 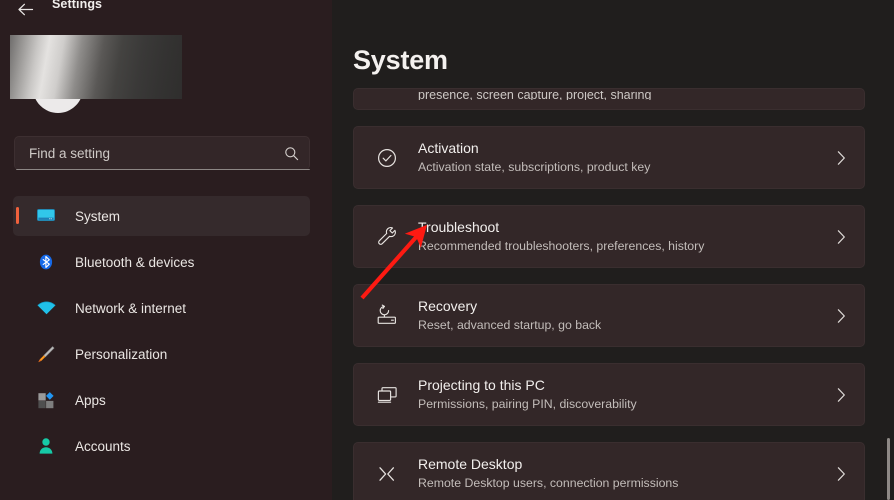 I want to click on settings-row-title: Recovery, so click(x=448, y=305).